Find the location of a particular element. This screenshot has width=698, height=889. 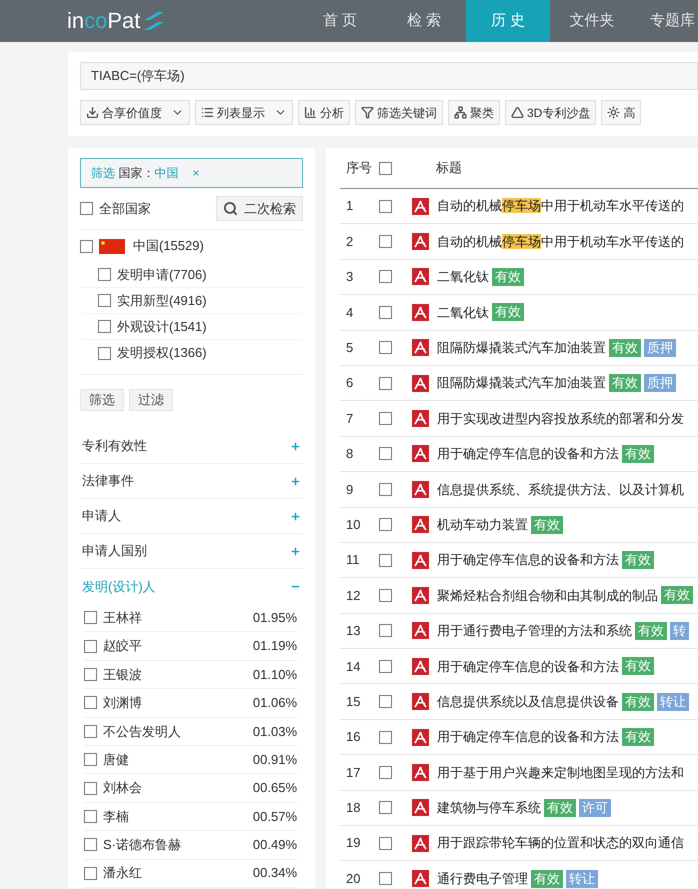

toolbar-button: 3D专利沙盘 is located at coordinates (550, 112).